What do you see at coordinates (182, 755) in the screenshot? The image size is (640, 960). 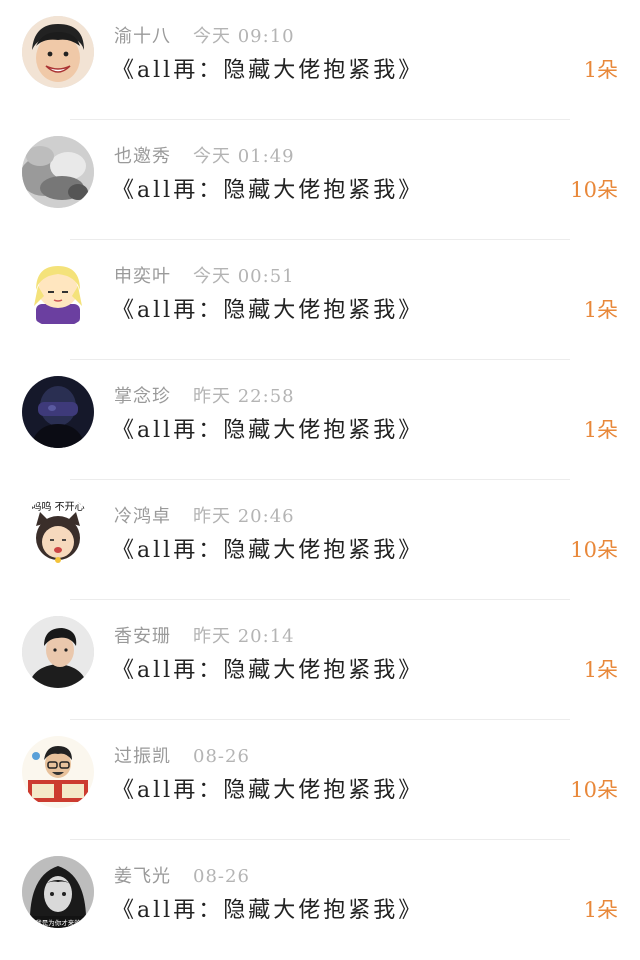 I see `item-meta: 过振凯 08-26` at bounding box center [182, 755].